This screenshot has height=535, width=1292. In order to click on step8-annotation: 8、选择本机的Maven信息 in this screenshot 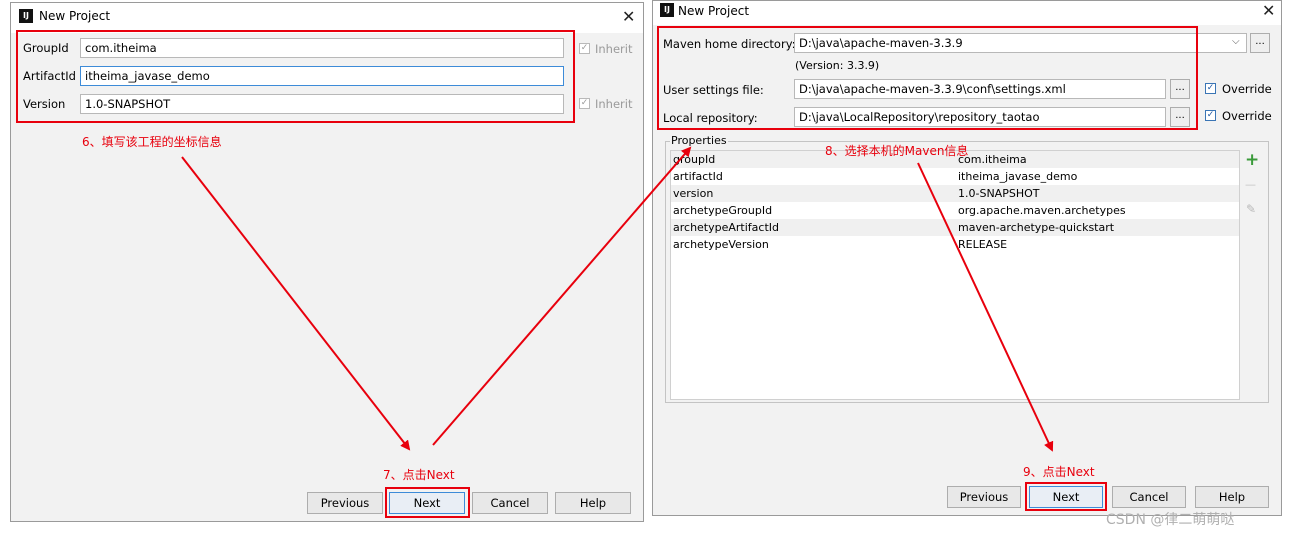, I will do `click(897, 151)`.